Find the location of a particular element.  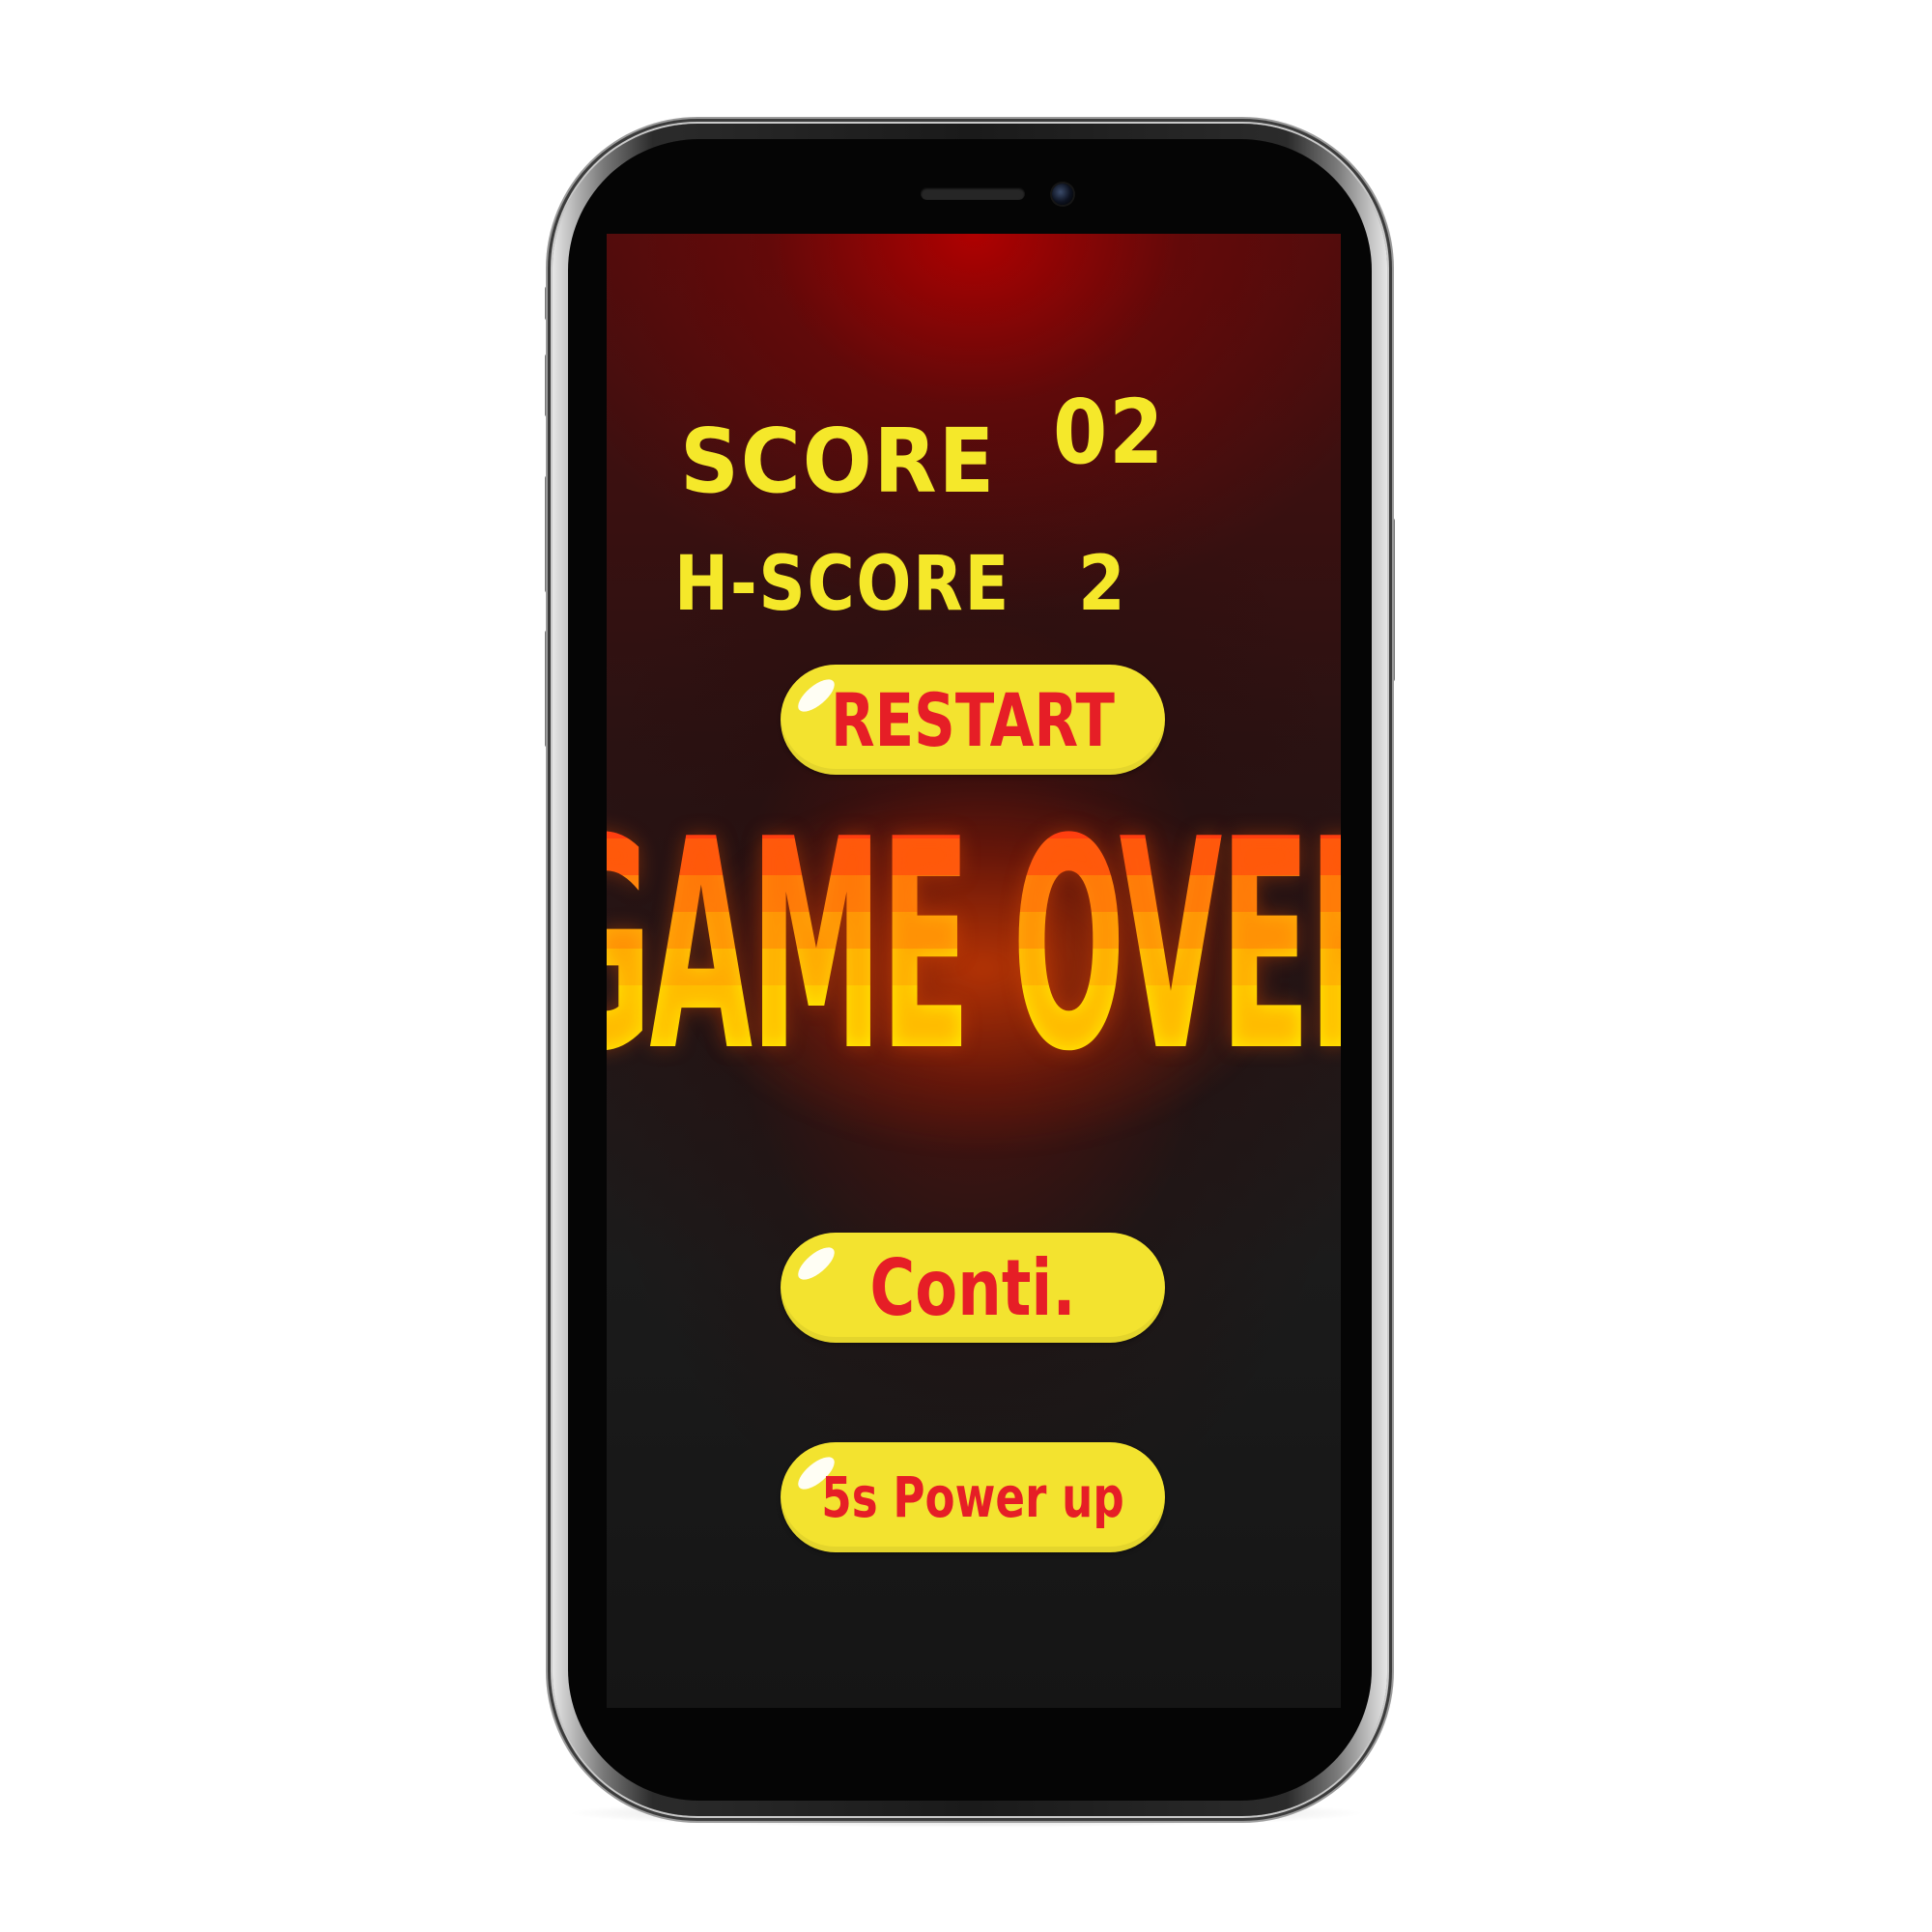

restart-label: RESTART is located at coordinates (973, 719).